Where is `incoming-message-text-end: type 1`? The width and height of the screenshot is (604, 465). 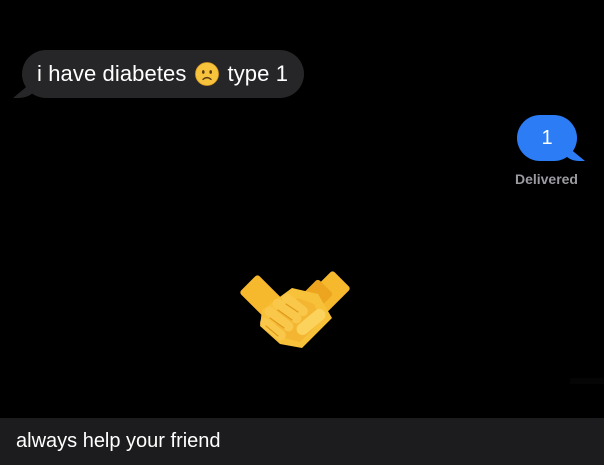
incoming-message-text-end: type 1 is located at coordinates (258, 73).